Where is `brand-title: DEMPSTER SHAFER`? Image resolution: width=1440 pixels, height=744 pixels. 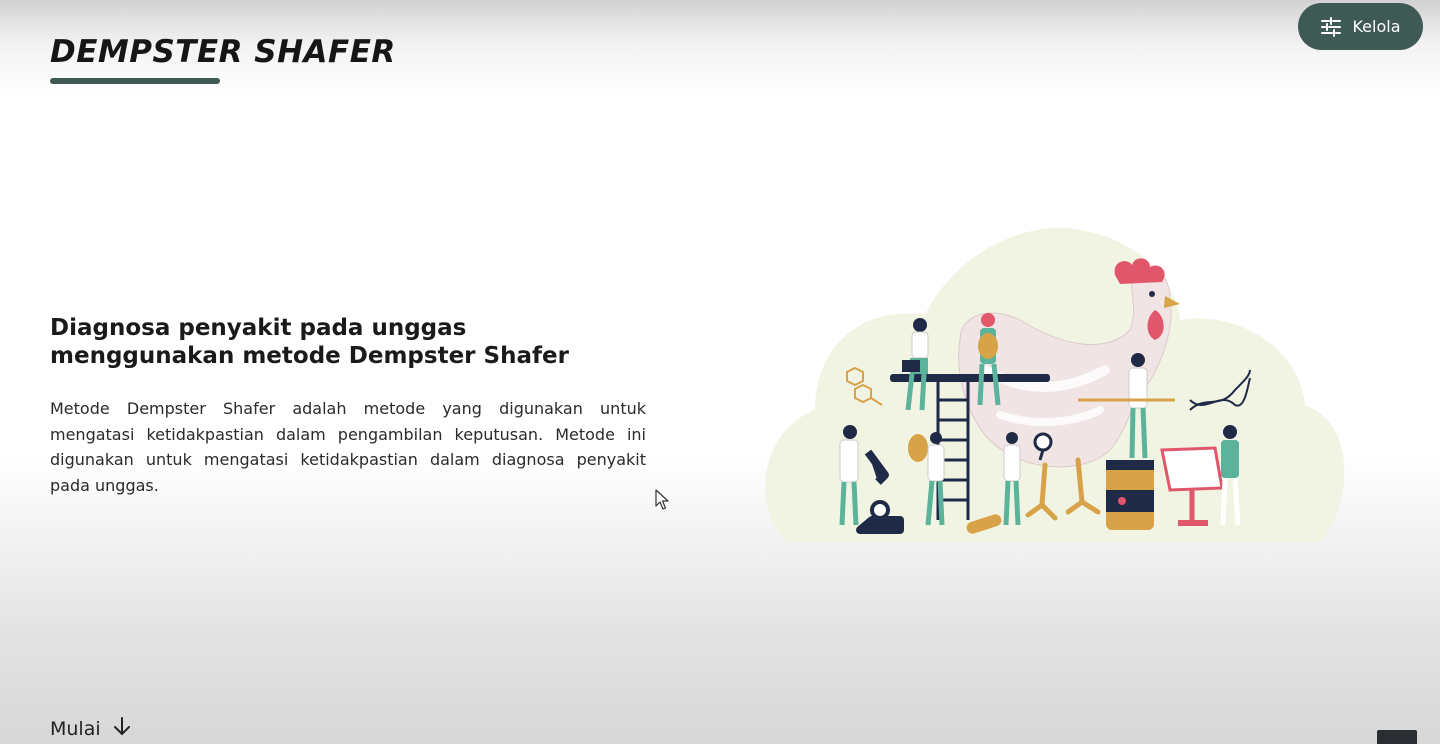
brand-title: DEMPSTER SHAFER is located at coordinates (223, 52).